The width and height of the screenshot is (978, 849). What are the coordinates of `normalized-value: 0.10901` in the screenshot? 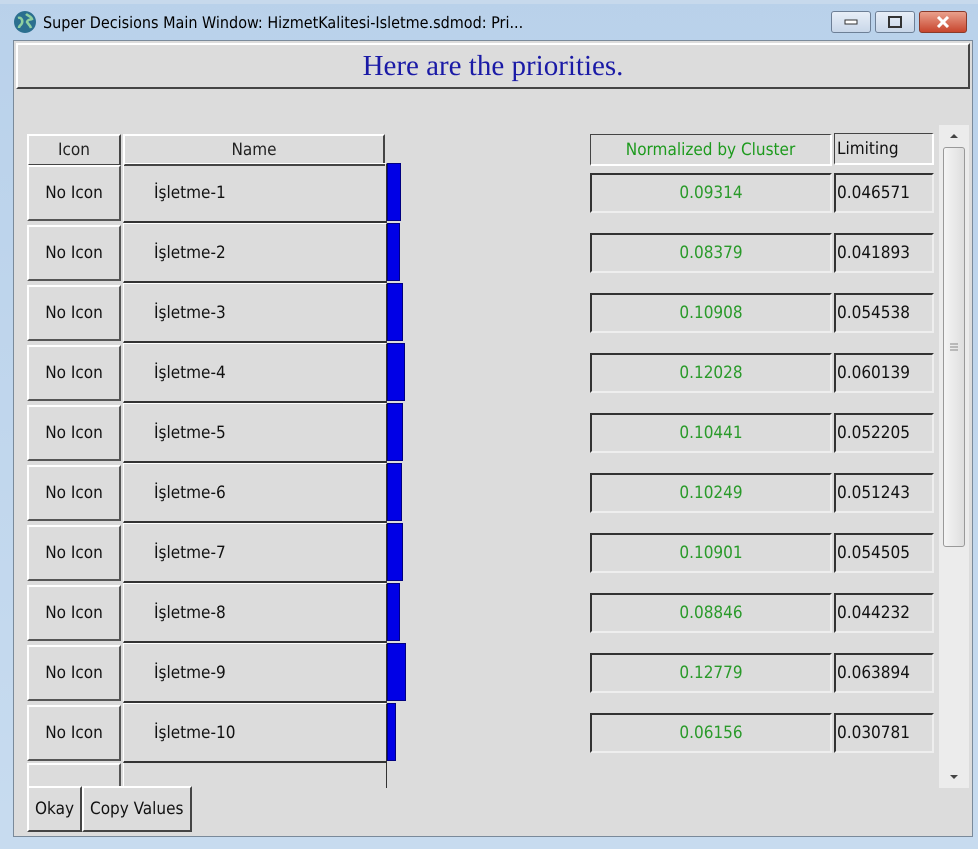 It's located at (711, 553).